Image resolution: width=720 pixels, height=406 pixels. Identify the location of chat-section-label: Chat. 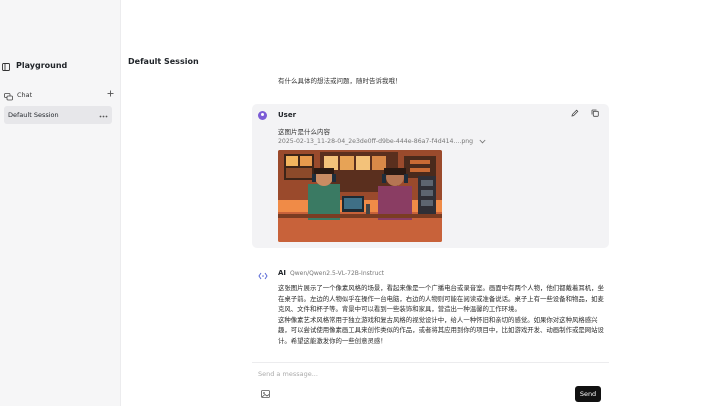
(25, 95).